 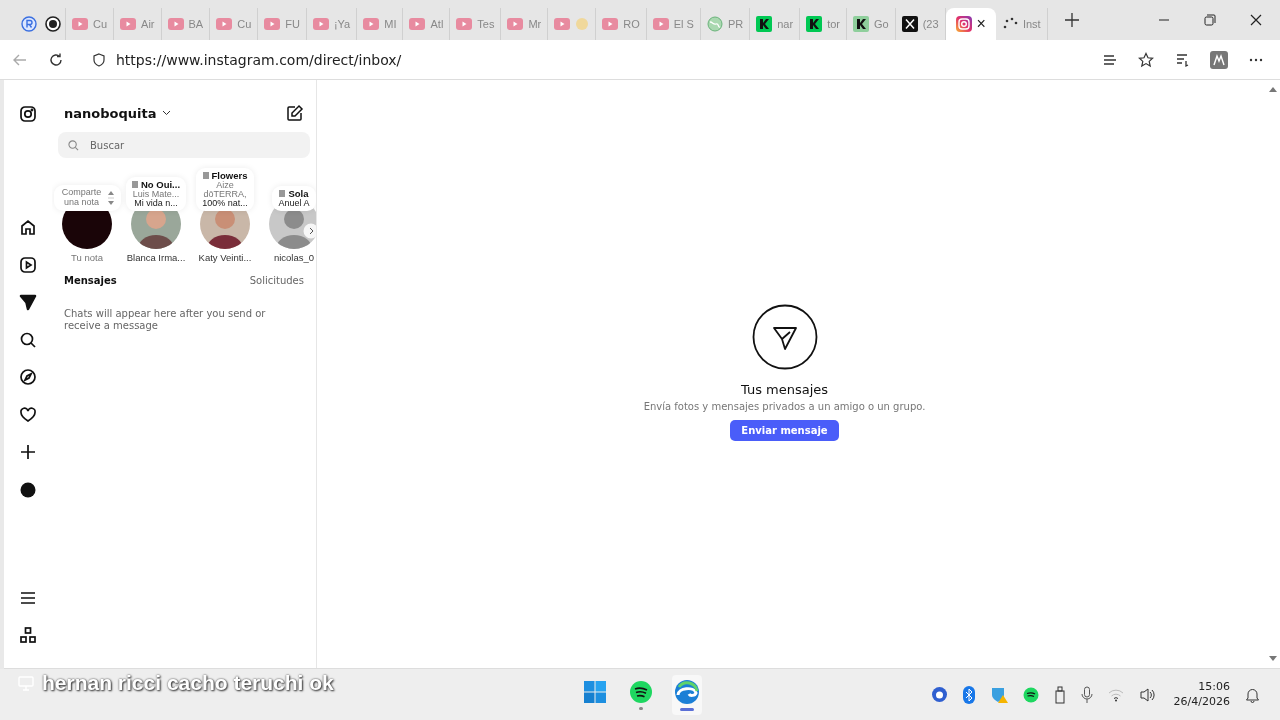 I want to click on tab-title: BA, so click(x=196, y=24).